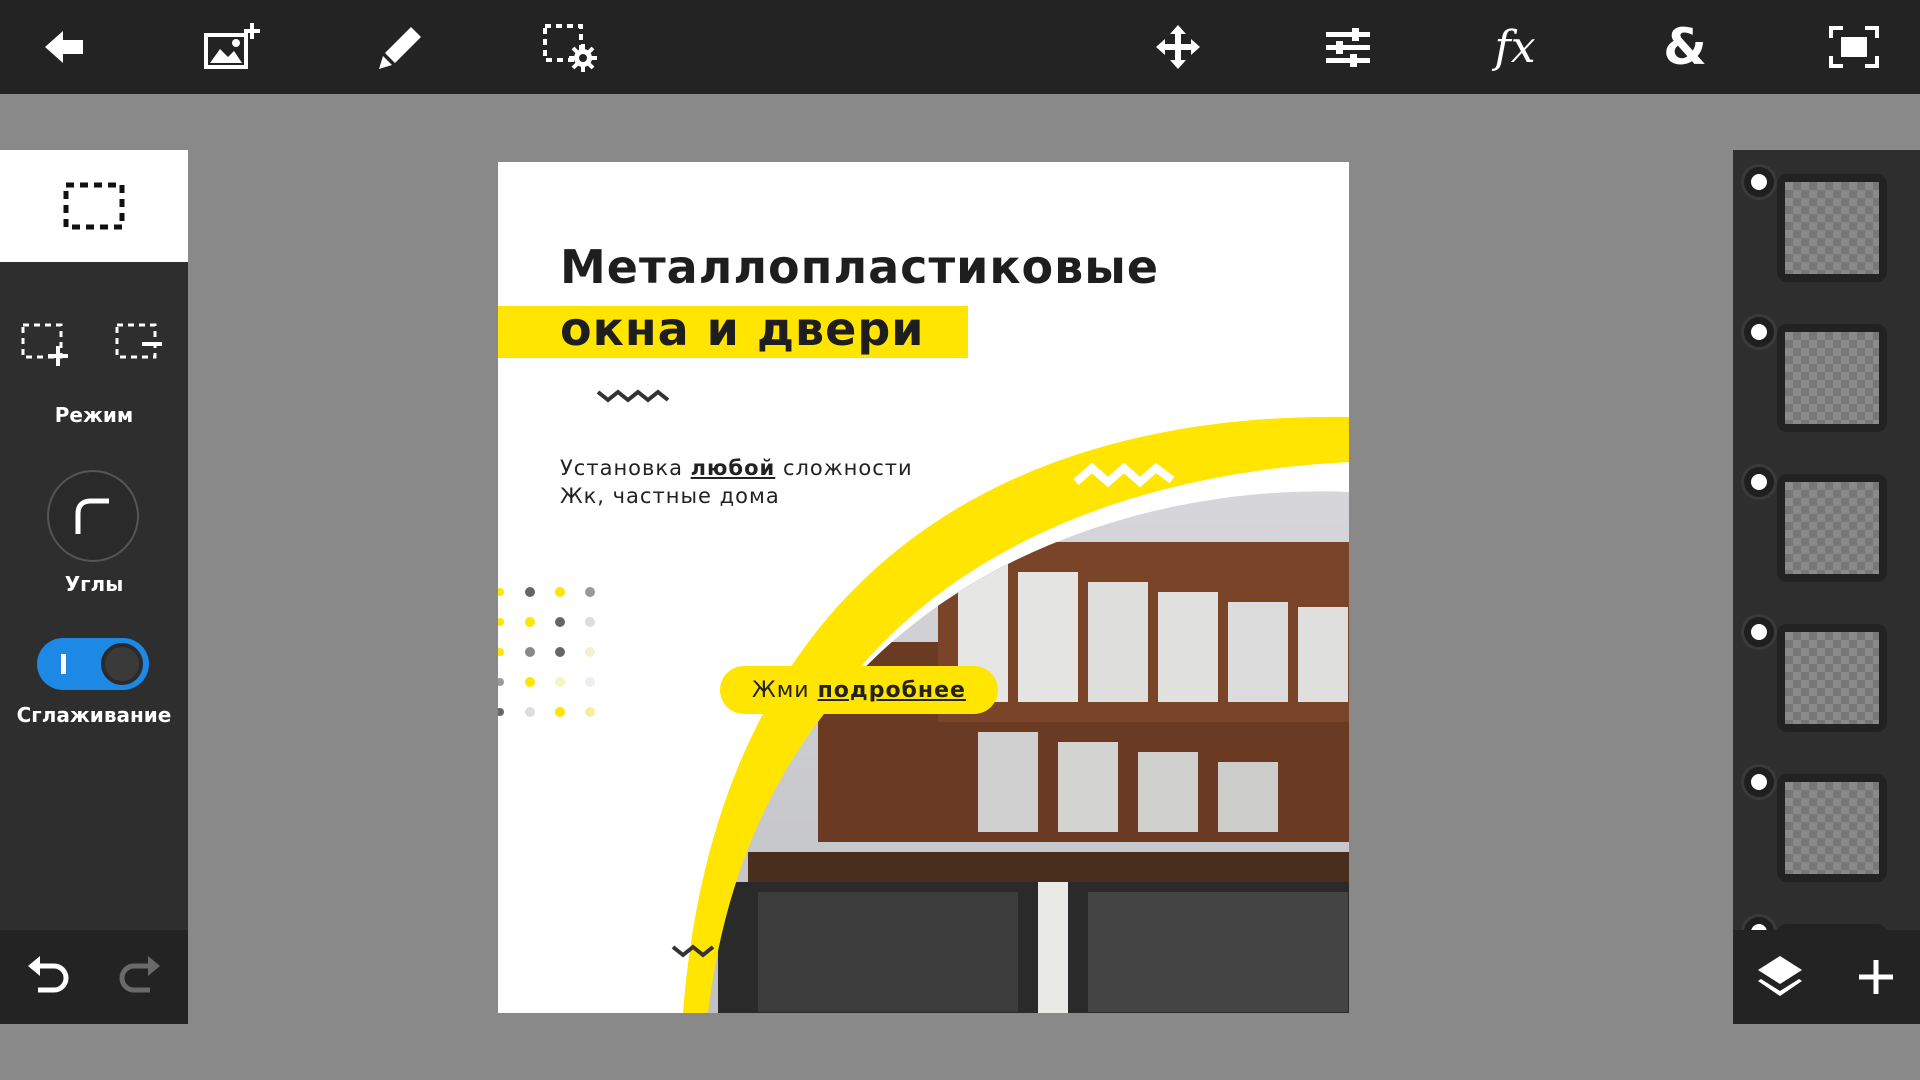  I want to click on top-toolbar: fx &, so click(960, 47).